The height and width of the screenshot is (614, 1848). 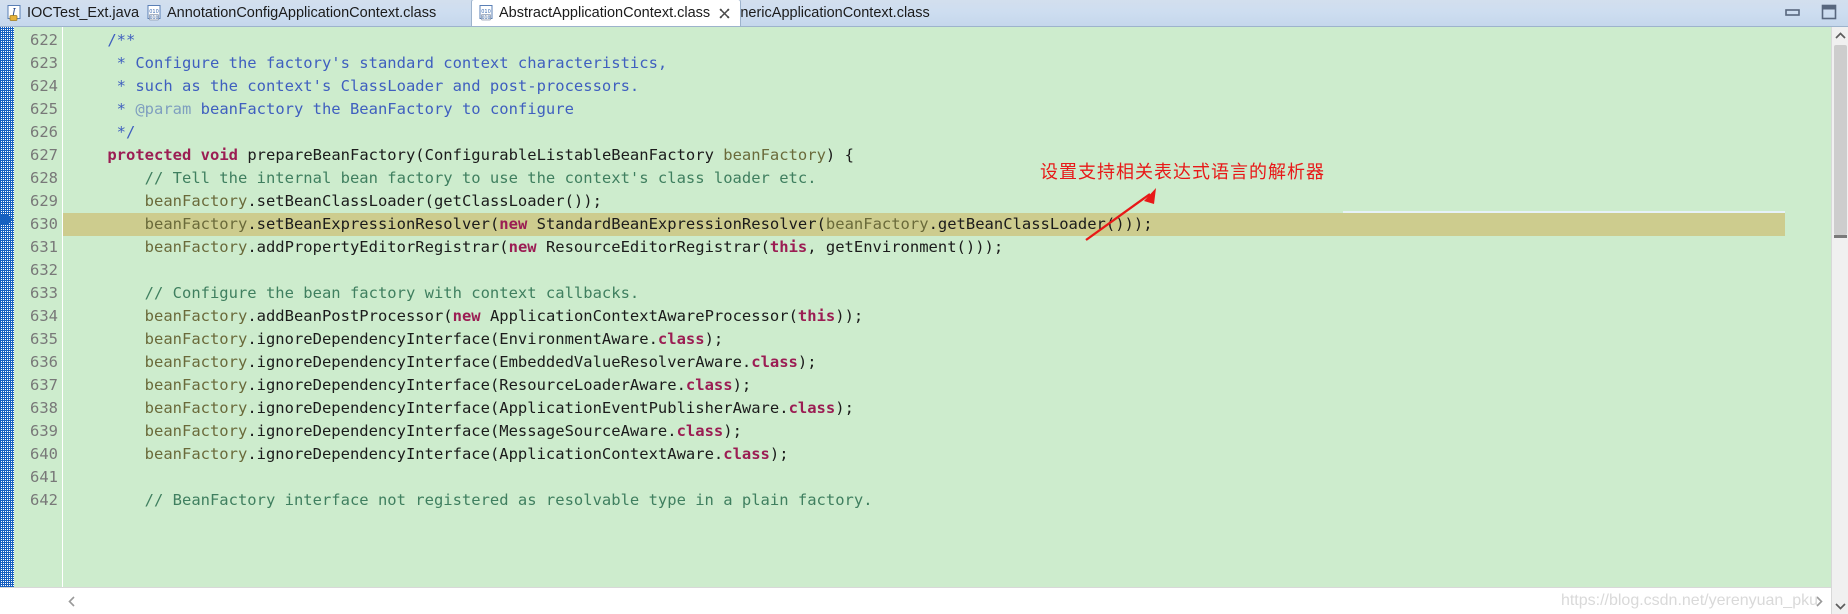 I want to click on line-number: 639, so click(x=44, y=431).